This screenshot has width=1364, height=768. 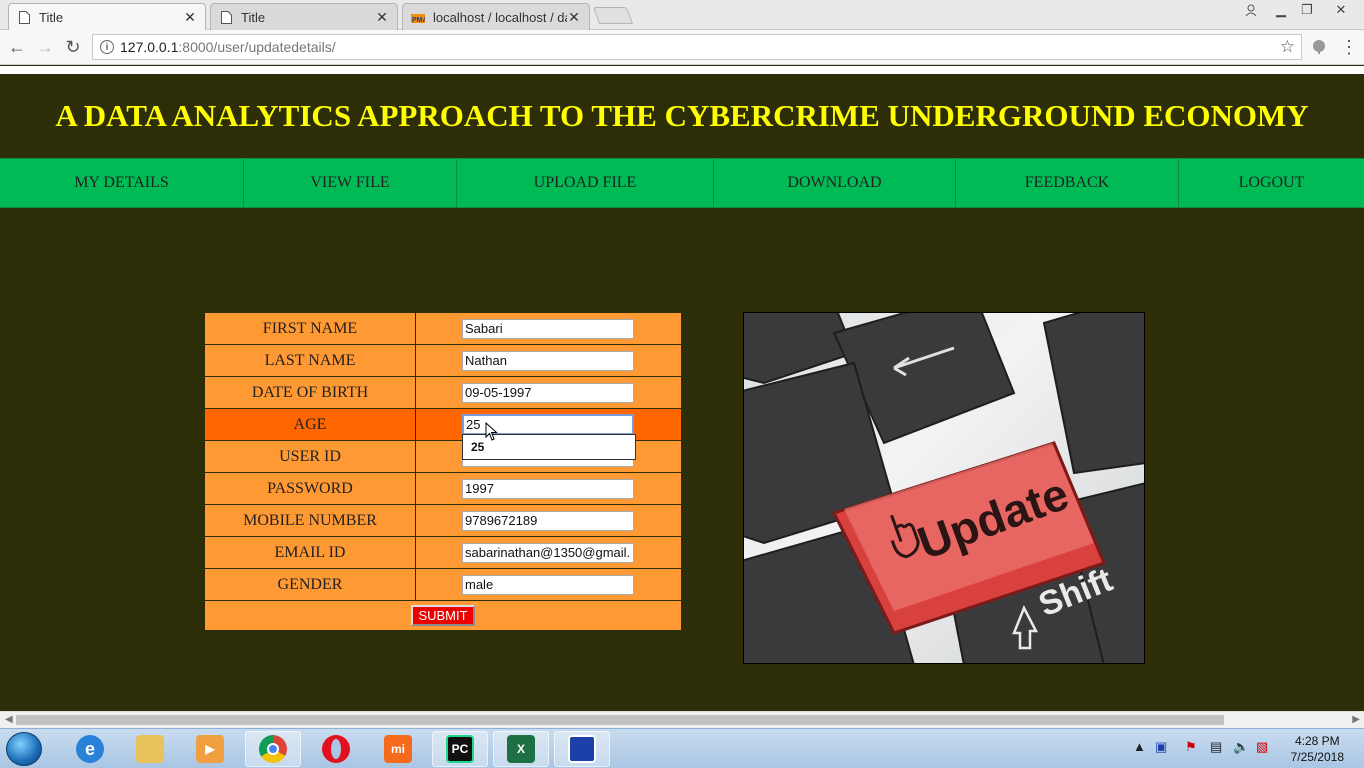 I want to click on nav-my-details: MY DETAILS, so click(x=122, y=183).